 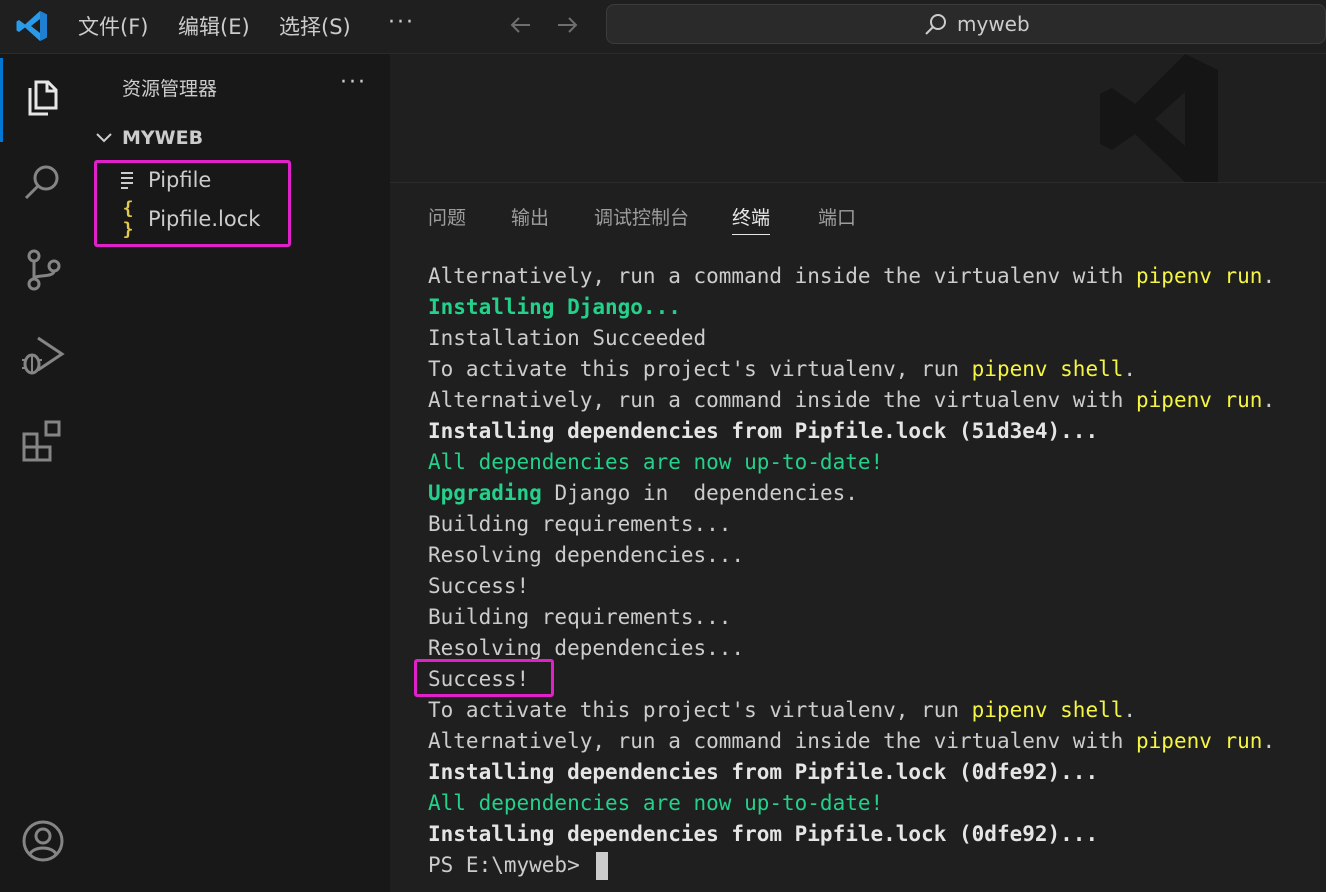 I want to click on command-center-search: myweb, so click(x=966, y=24).